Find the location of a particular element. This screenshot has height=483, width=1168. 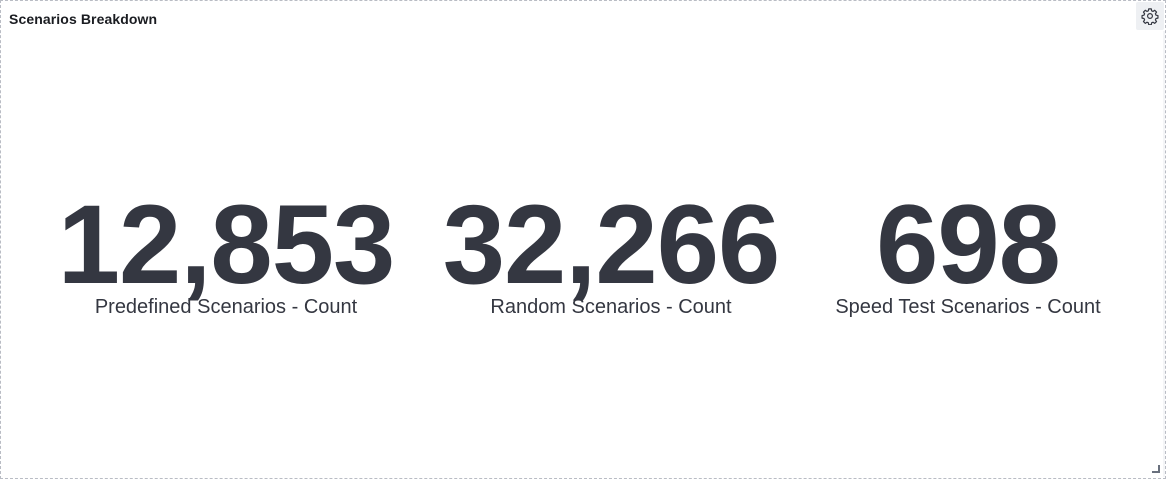

metric-value: 698 is located at coordinates (968, 244).